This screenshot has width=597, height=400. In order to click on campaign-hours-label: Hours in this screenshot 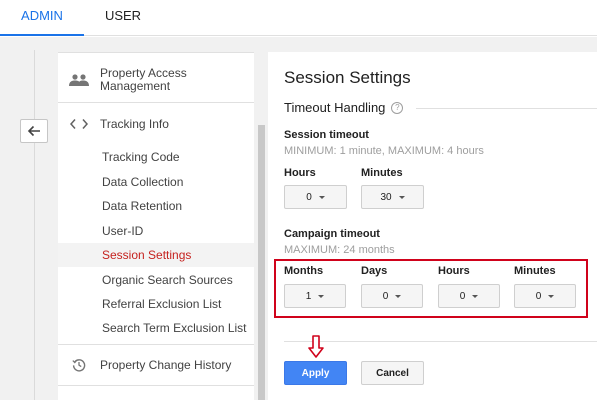, I will do `click(454, 271)`.